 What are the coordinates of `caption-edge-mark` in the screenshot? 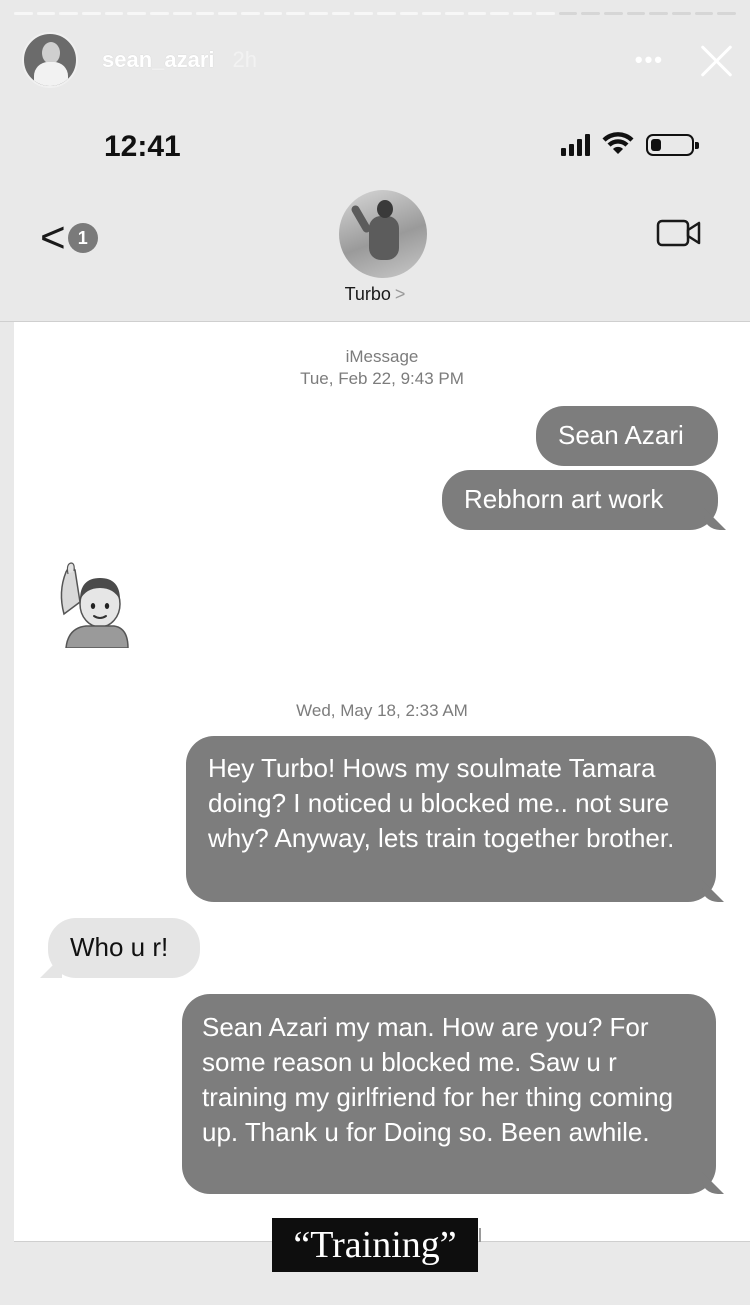 It's located at (480, 1235).